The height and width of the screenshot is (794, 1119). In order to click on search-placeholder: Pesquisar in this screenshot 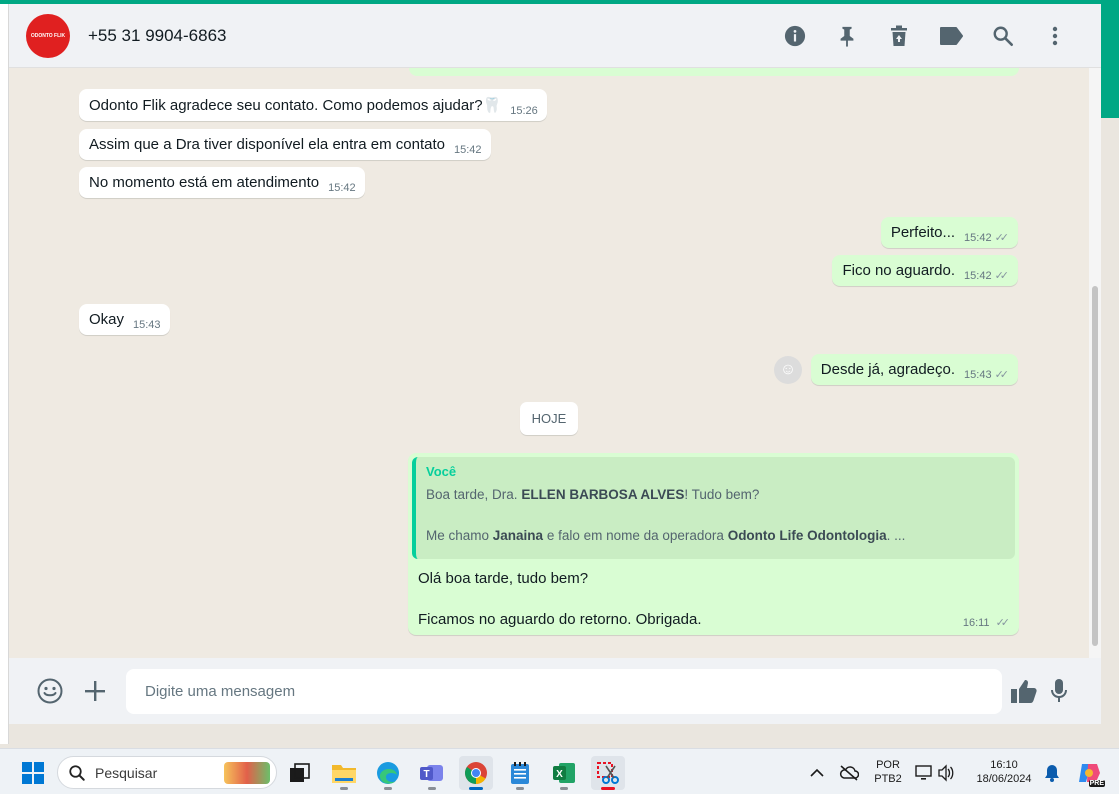, I will do `click(126, 772)`.